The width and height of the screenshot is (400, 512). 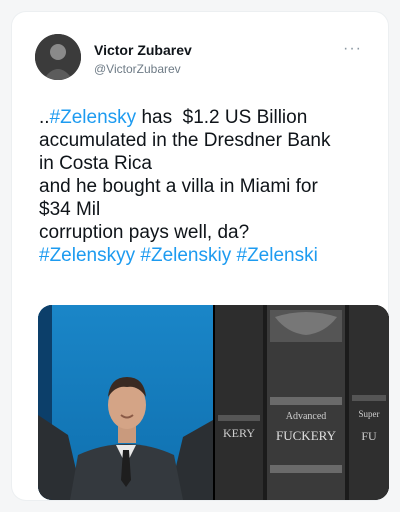 What do you see at coordinates (369, 436) in the screenshot?
I see `book-right-line2: FU` at bounding box center [369, 436].